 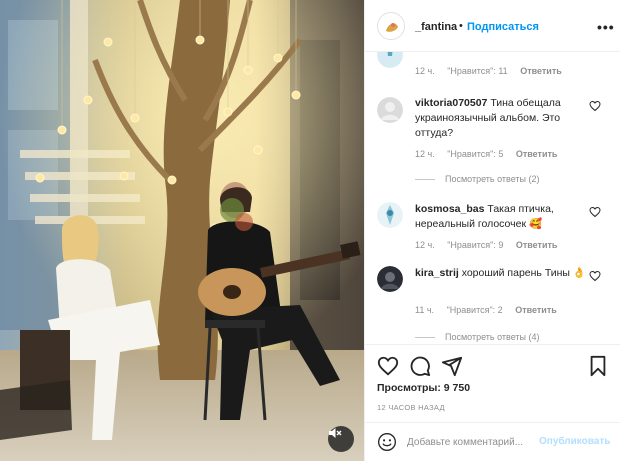 What do you see at coordinates (423, 388) in the screenshot?
I see `views-count: Просмотры: 9 750` at bounding box center [423, 388].